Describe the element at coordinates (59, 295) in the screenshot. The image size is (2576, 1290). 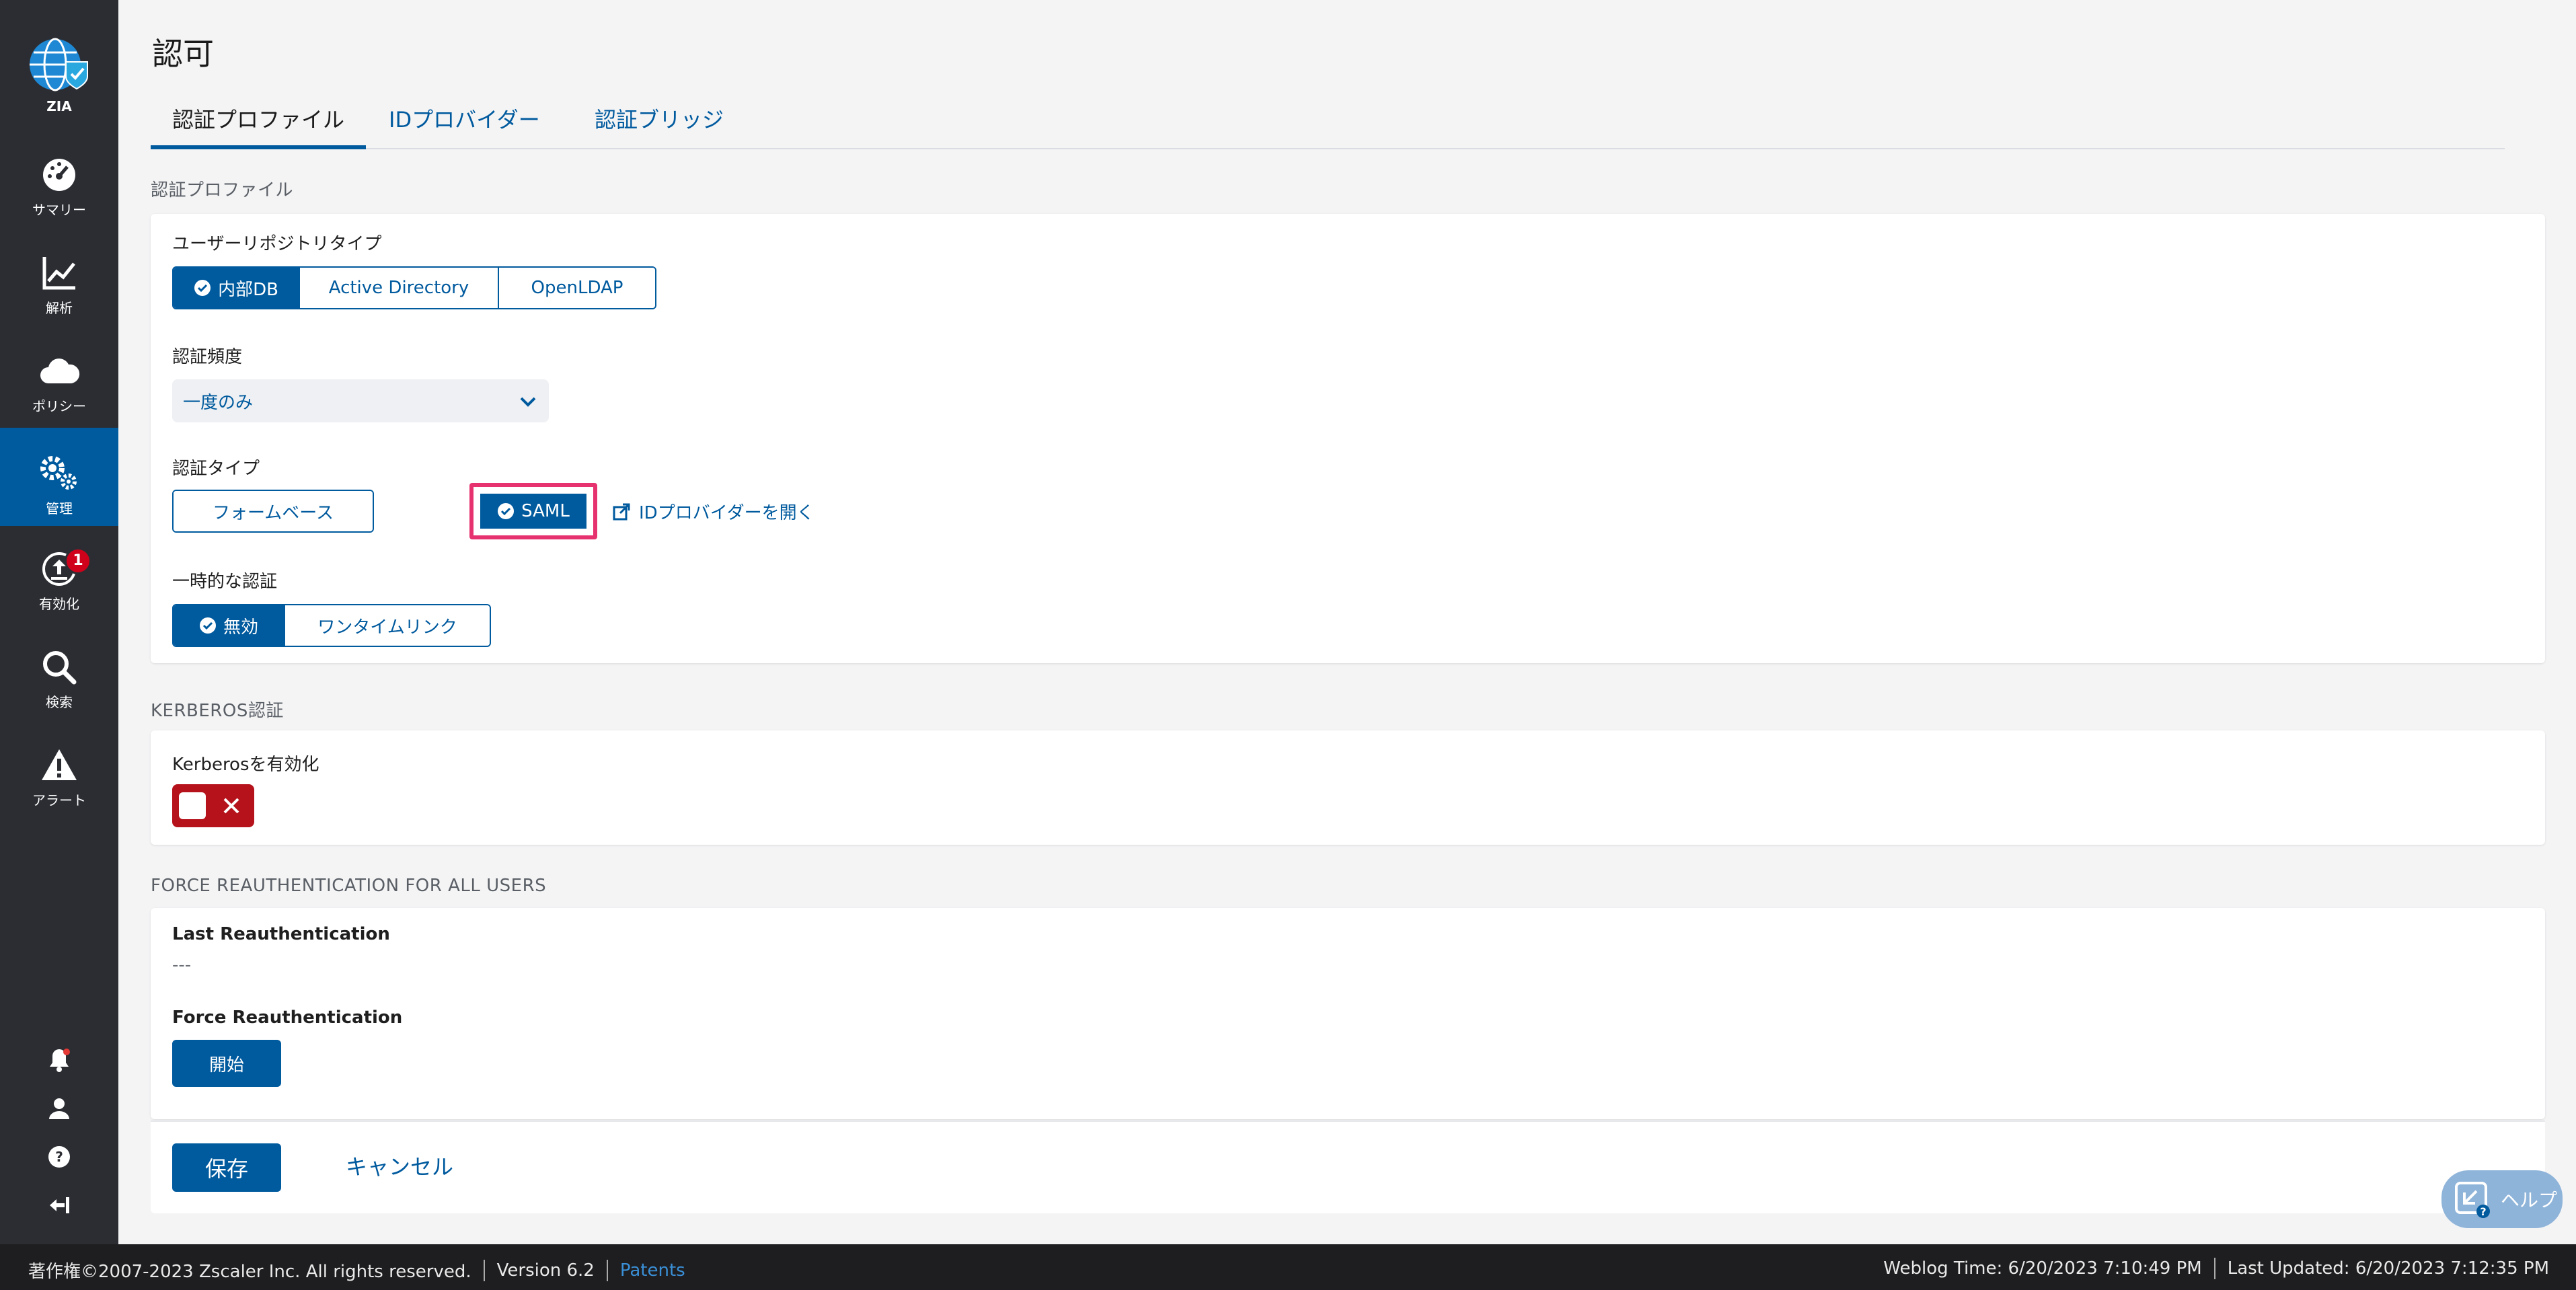
I see `sidebar-item-analytics: 解析` at that location.